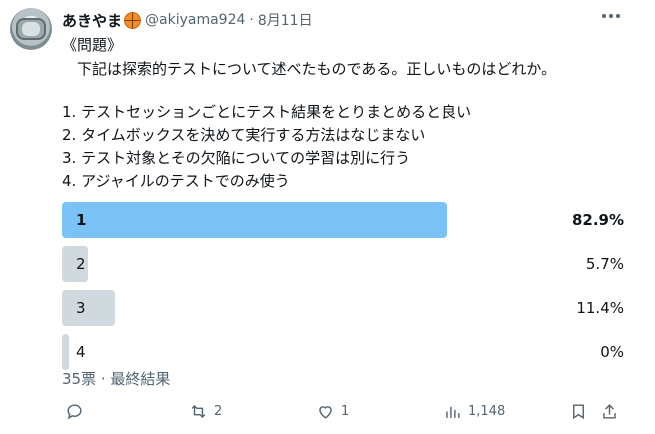 This screenshot has height=434, width=655. I want to click on poll-option-label: 4, so click(81, 352).